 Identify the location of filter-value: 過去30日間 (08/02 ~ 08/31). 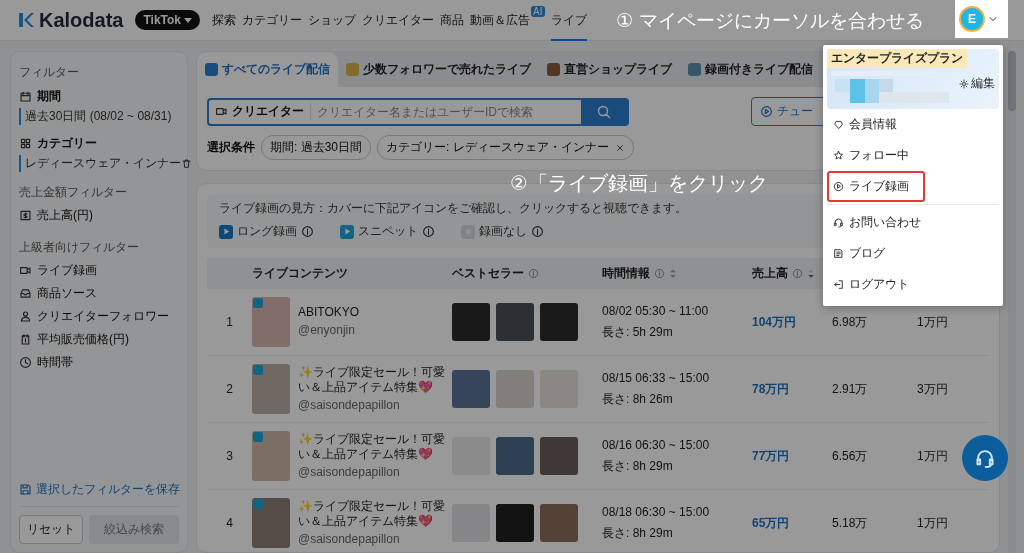
(98, 116).